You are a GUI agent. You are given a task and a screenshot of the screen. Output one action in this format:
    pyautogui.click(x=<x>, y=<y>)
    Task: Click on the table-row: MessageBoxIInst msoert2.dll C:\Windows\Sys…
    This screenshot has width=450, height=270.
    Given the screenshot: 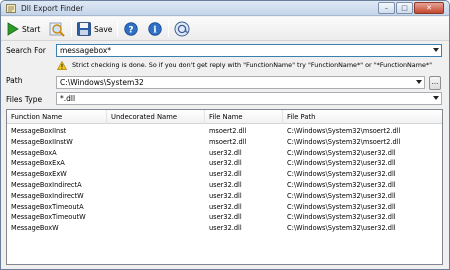 What is the action you would take?
    pyautogui.click(x=224, y=131)
    